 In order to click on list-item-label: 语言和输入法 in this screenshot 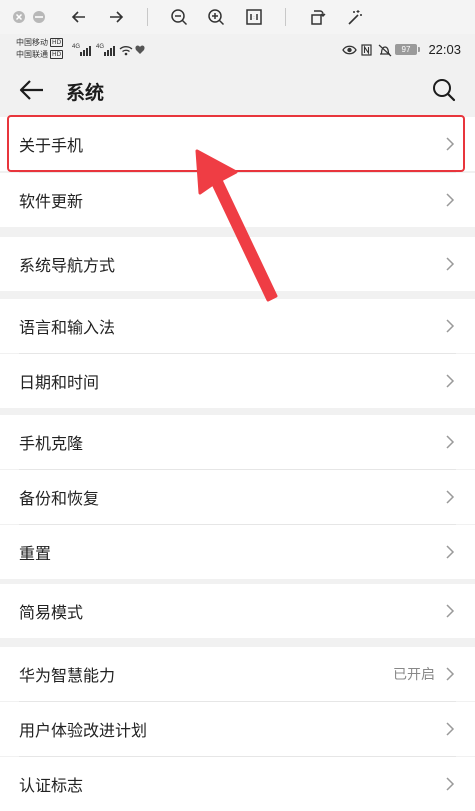, I will do `click(67, 327)`.